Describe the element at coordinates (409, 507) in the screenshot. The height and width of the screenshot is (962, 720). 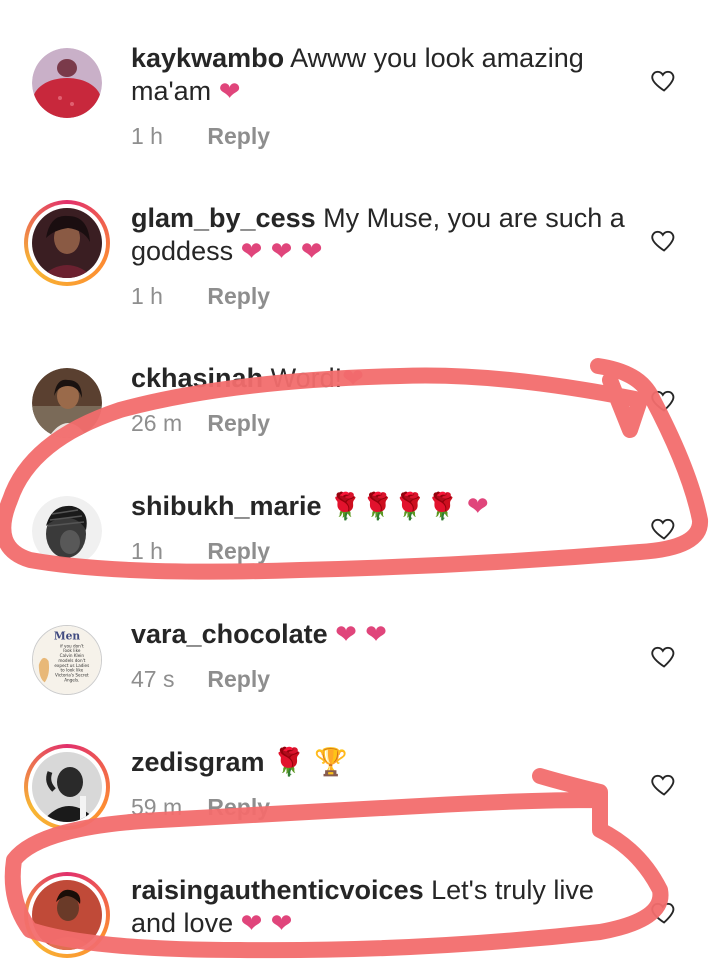
I see `rose-emoji-icon: 🌹🌹🌹🌹 ❤` at that location.